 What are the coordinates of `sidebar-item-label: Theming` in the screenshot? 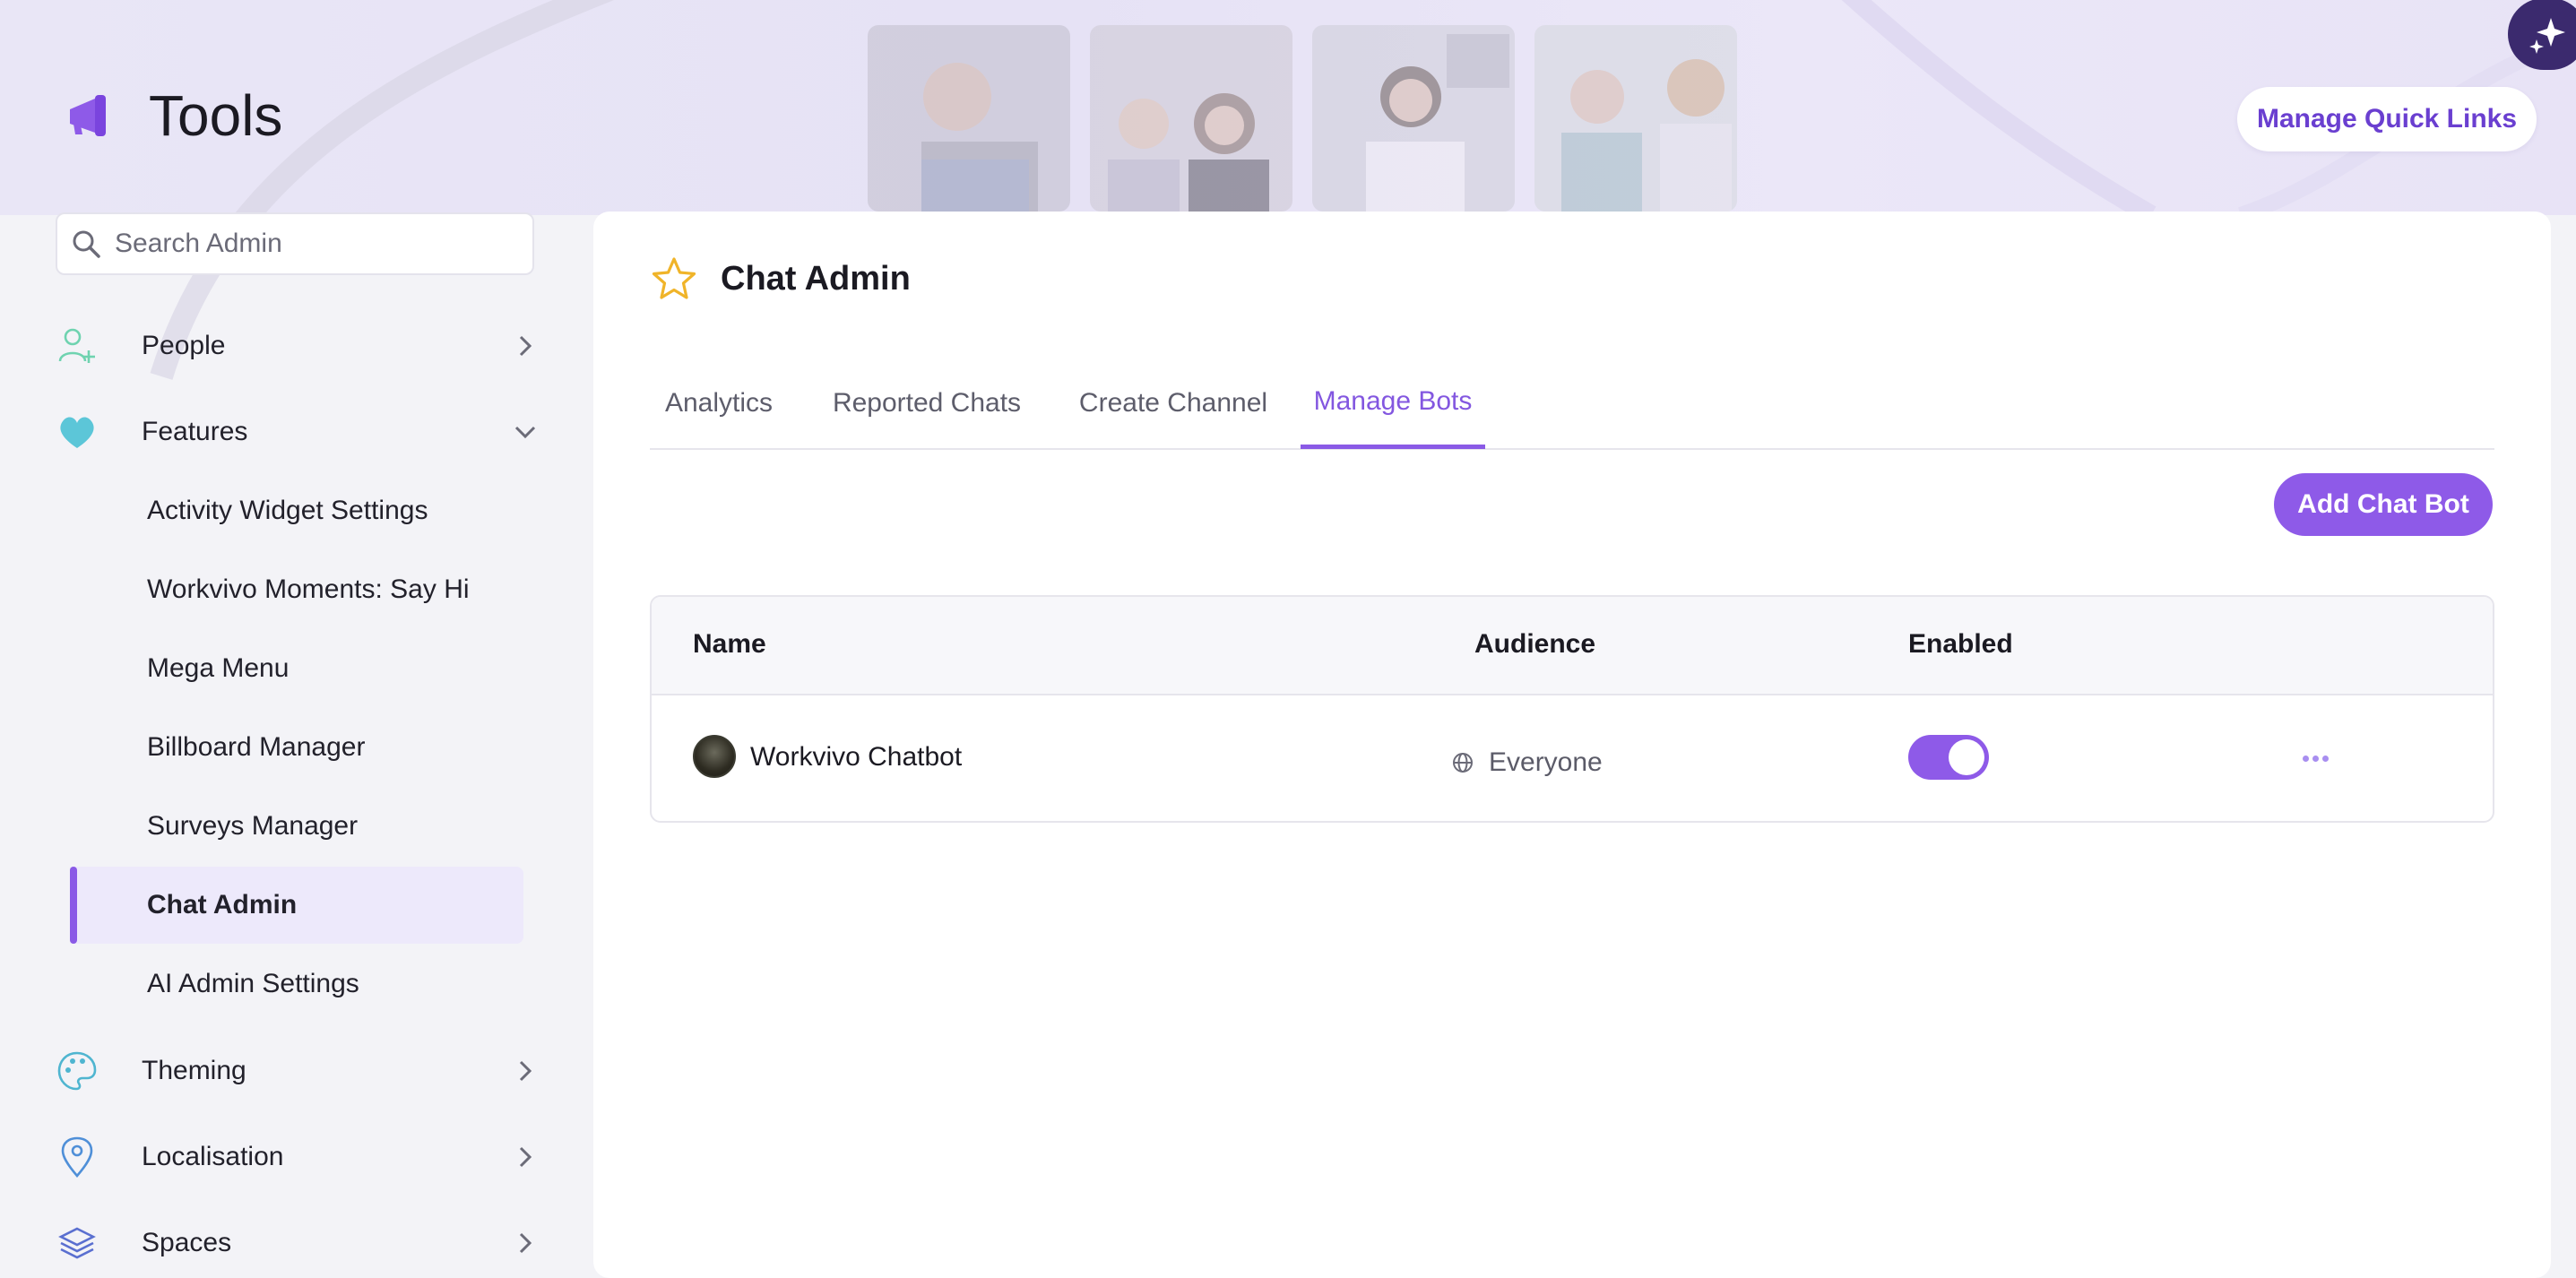 It's located at (194, 1070).